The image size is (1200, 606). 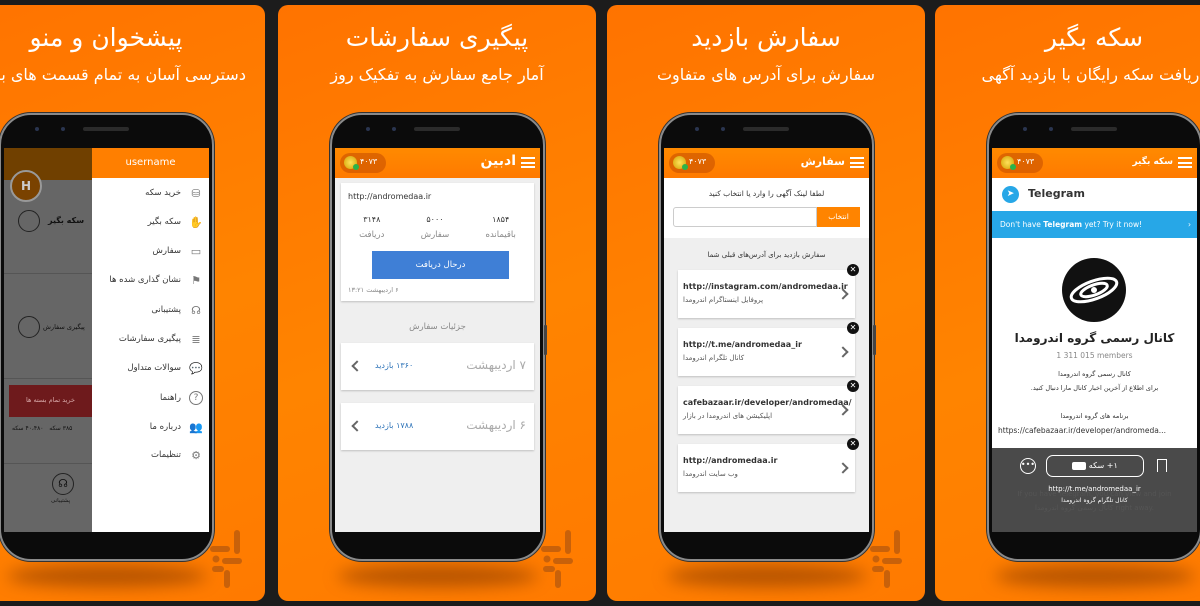 What do you see at coordinates (1028, 466) in the screenshot?
I see `more-options-icon: •••` at bounding box center [1028, 466].